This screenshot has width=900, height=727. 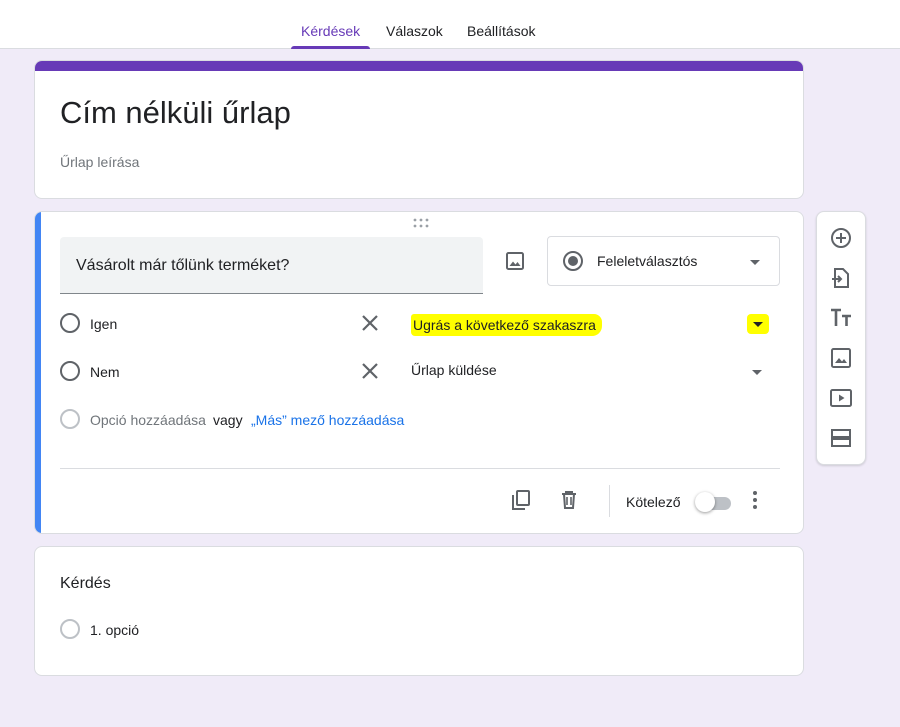 I want to click on section-goto-dropdown: Űrlap küldése, so click(x=454, y=370).